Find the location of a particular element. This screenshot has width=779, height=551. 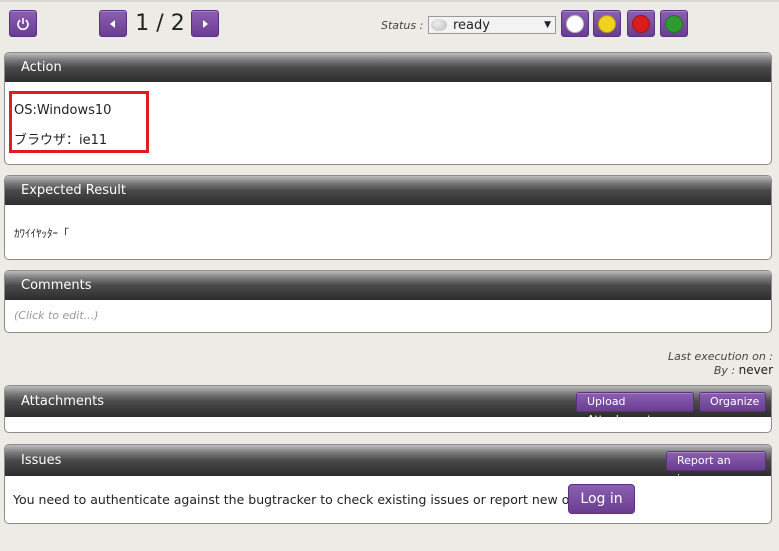

status-failed-button is located at coordinates (641, 23).